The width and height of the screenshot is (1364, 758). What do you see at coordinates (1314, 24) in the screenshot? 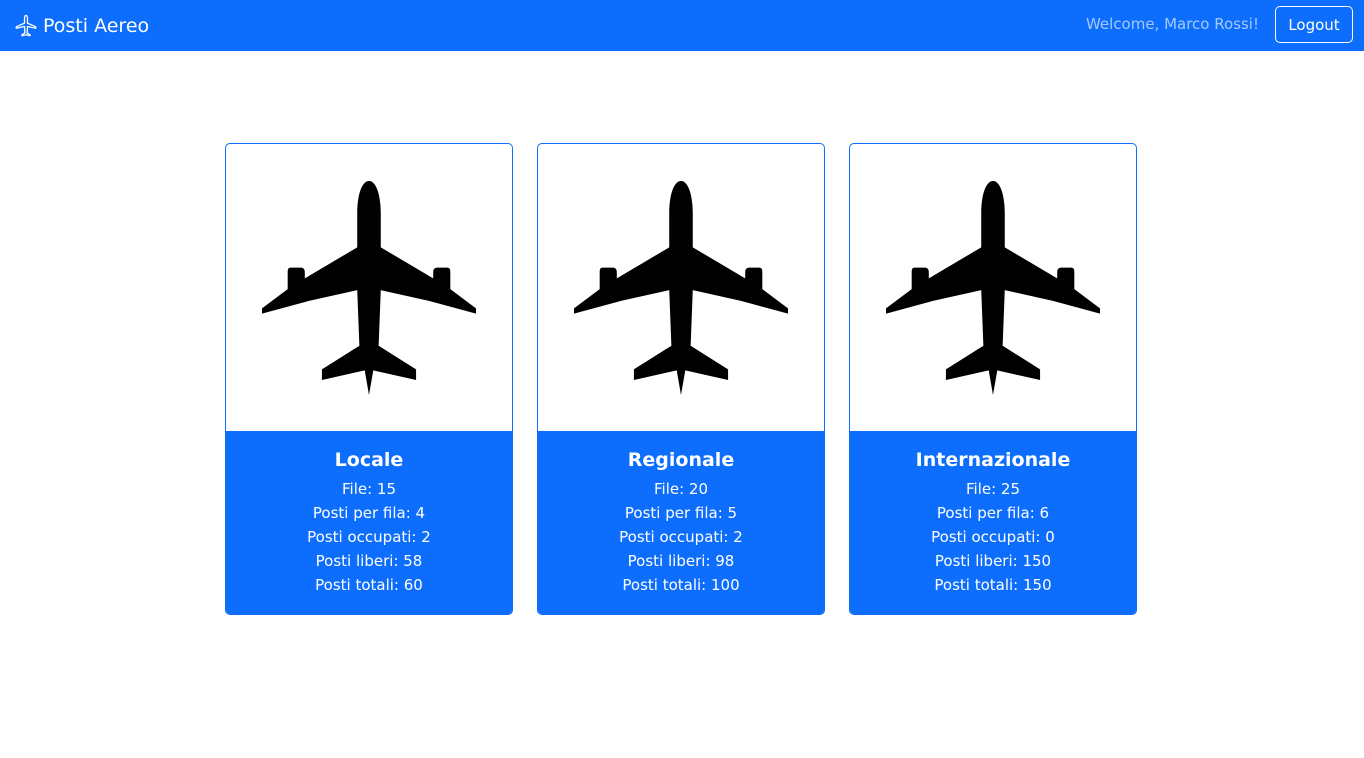
I see `logout-button: Logout` at bounding box center [1314, 24].